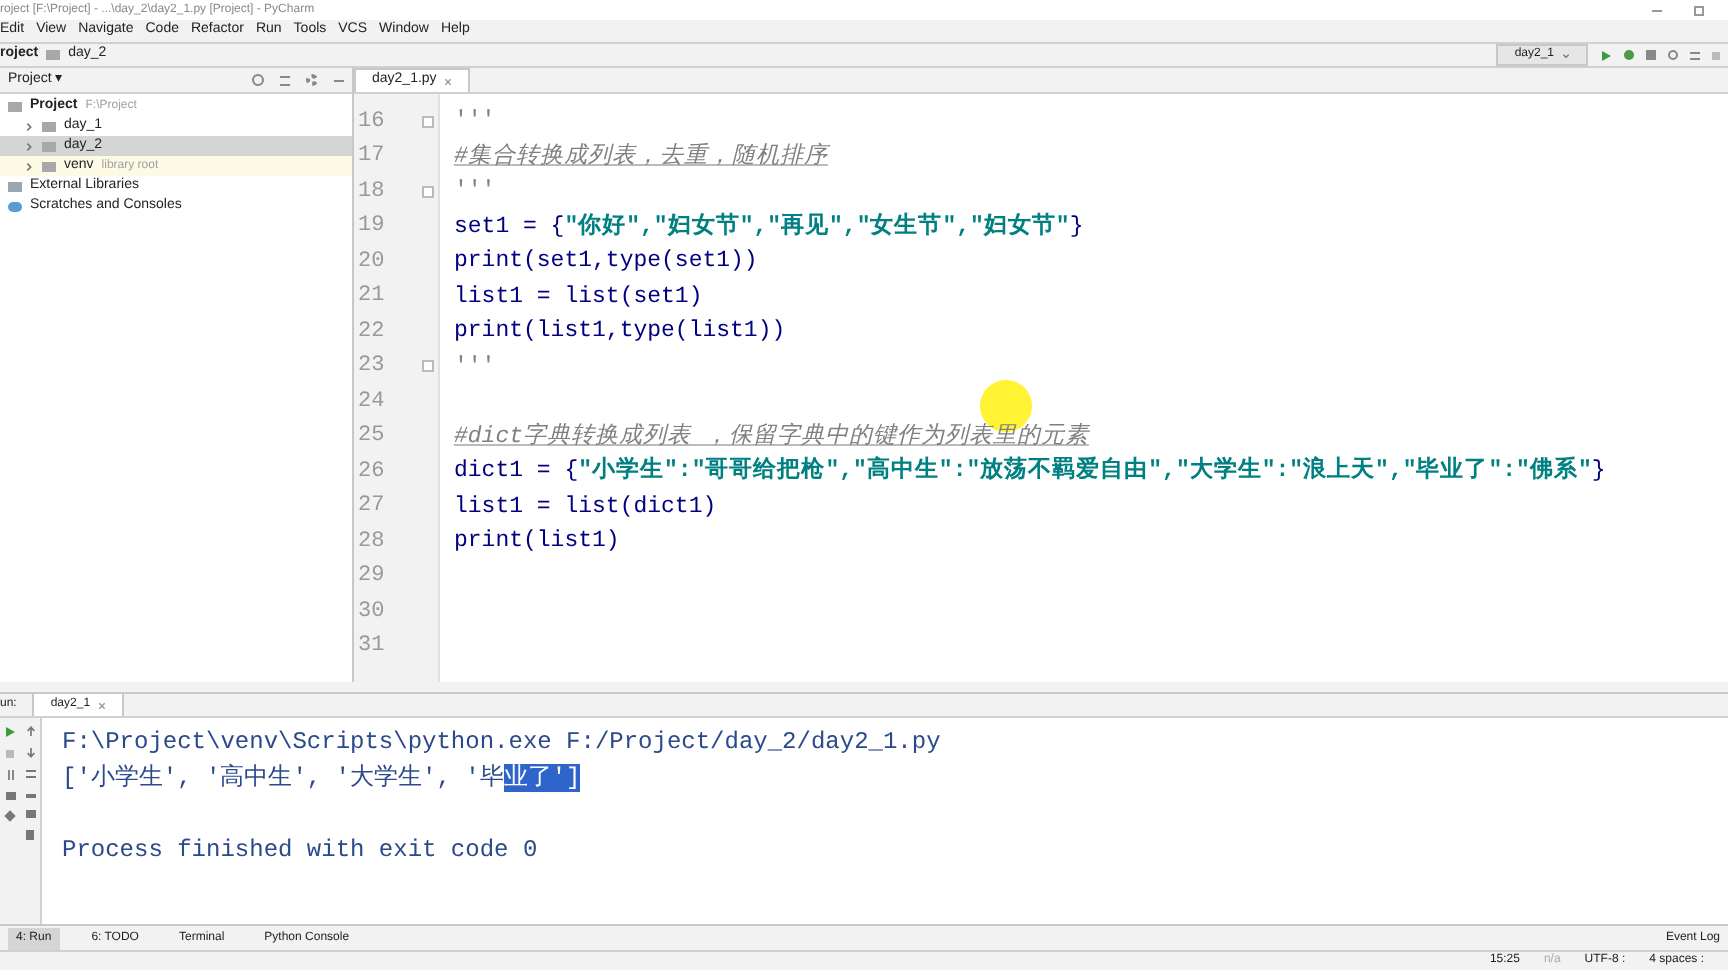 The width and height of the screenshot is (1728, 972). I want to click on rerun-icon, so click(10, 732).